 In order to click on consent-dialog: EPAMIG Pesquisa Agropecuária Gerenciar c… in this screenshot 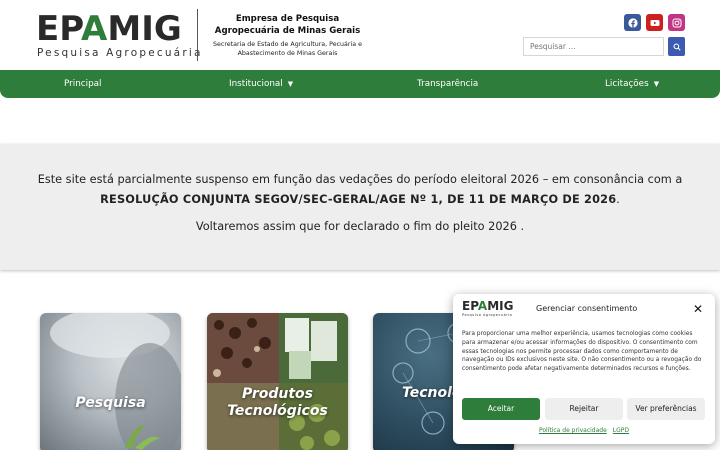, I will do `click(584, 369)`.